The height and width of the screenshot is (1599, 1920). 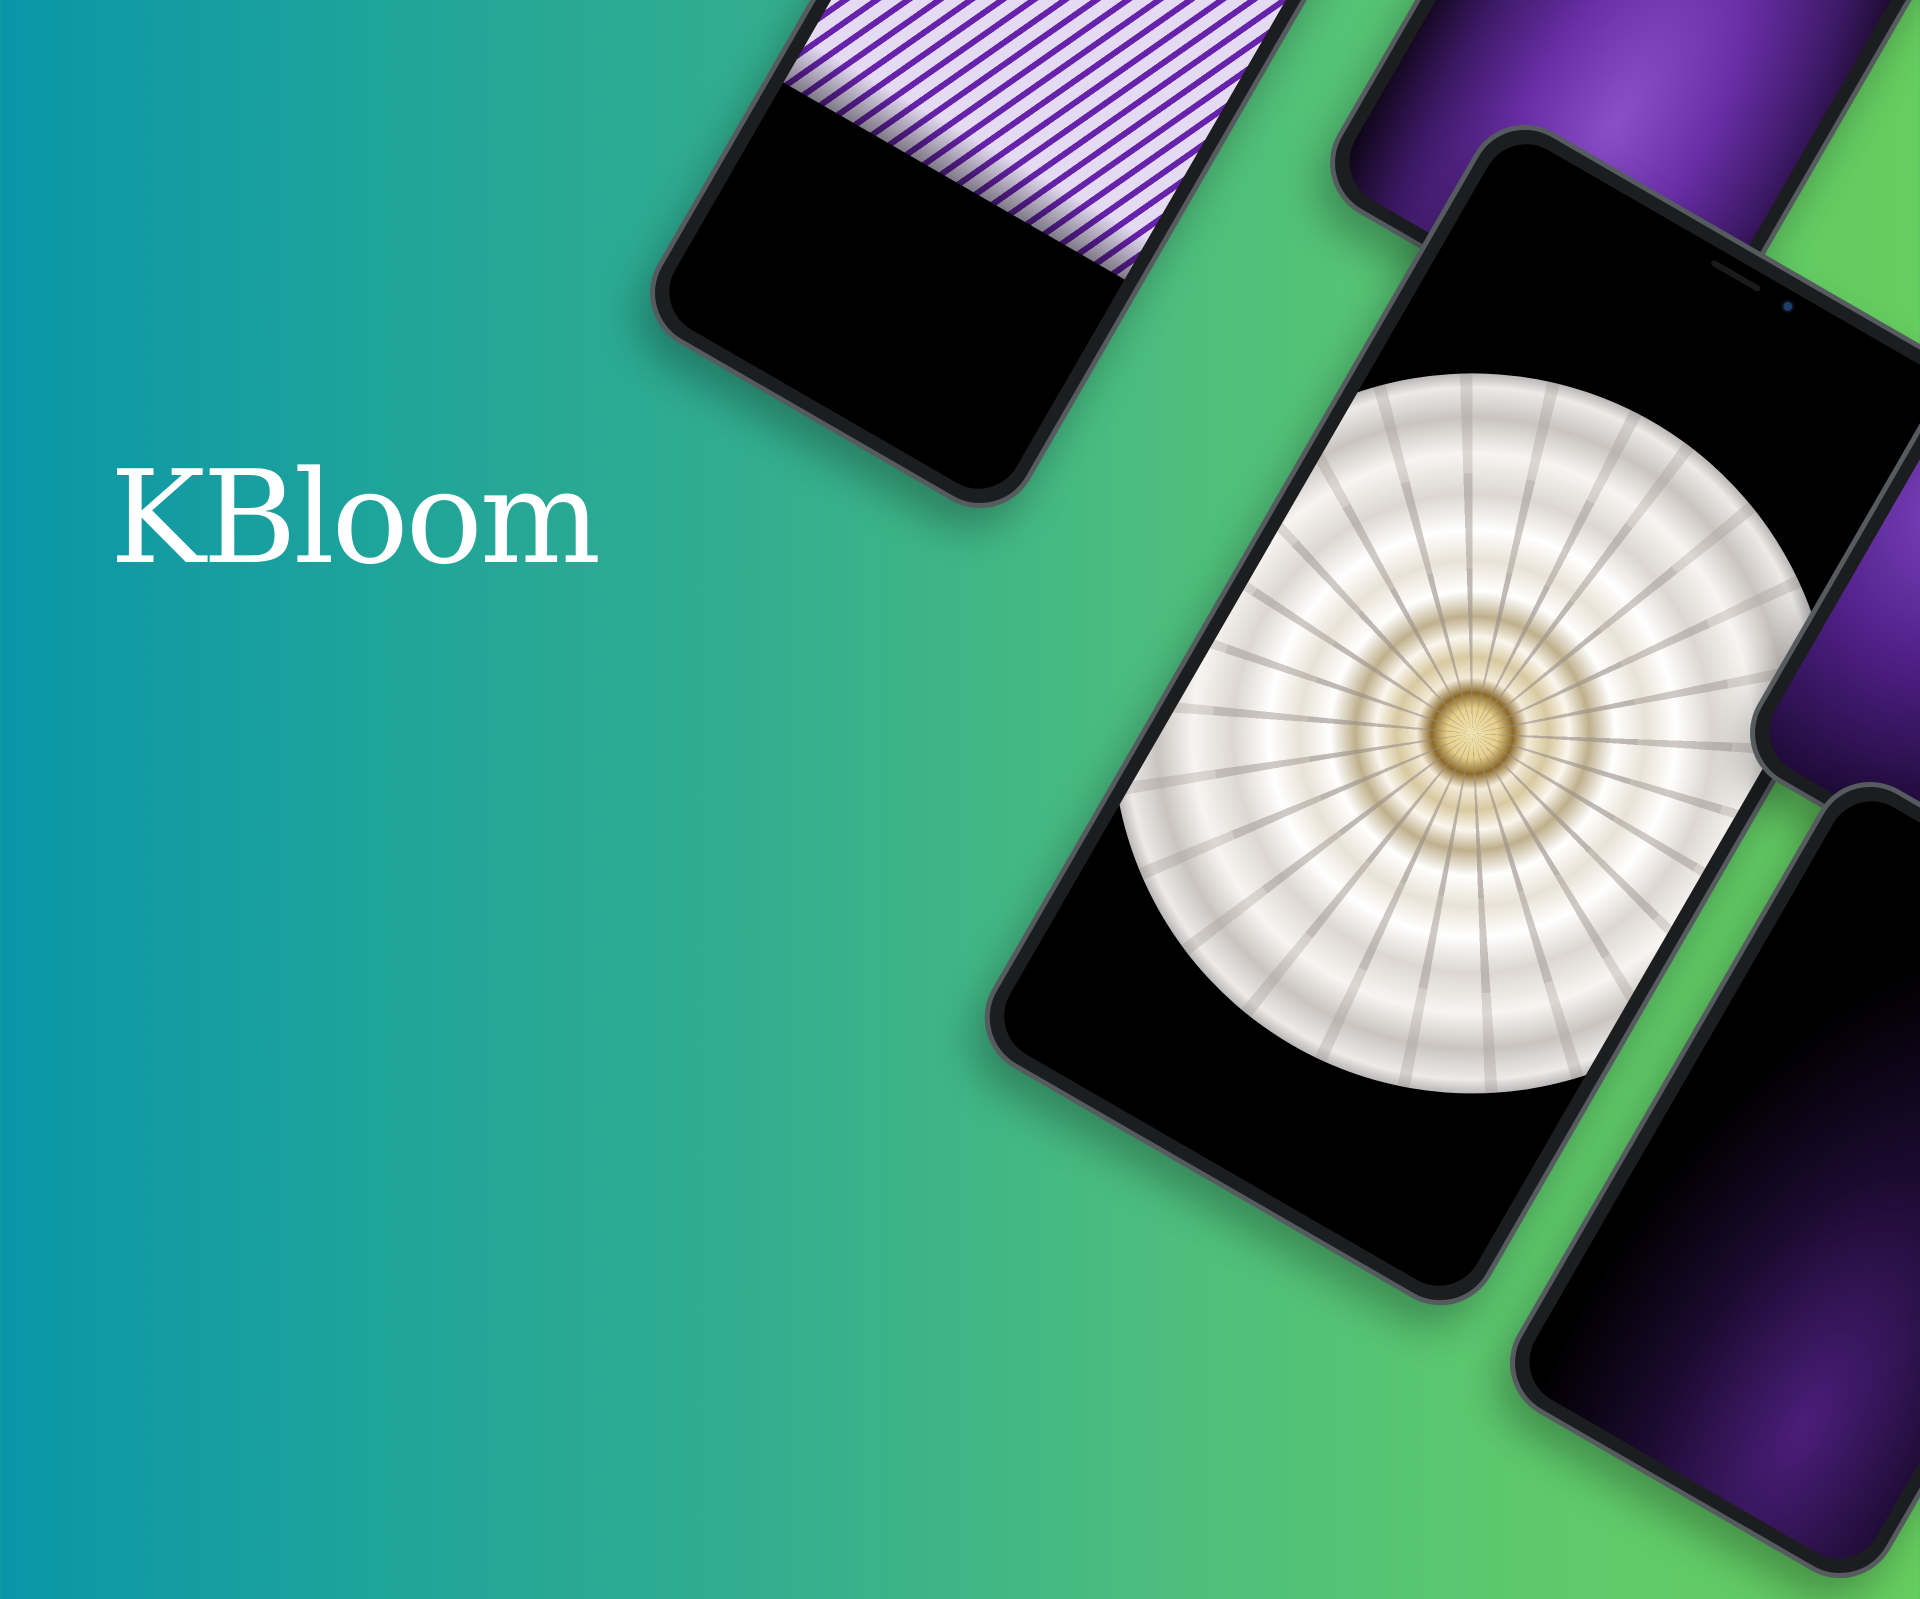 I want to click on front-camera-icon, so click(x=1788, y=306).